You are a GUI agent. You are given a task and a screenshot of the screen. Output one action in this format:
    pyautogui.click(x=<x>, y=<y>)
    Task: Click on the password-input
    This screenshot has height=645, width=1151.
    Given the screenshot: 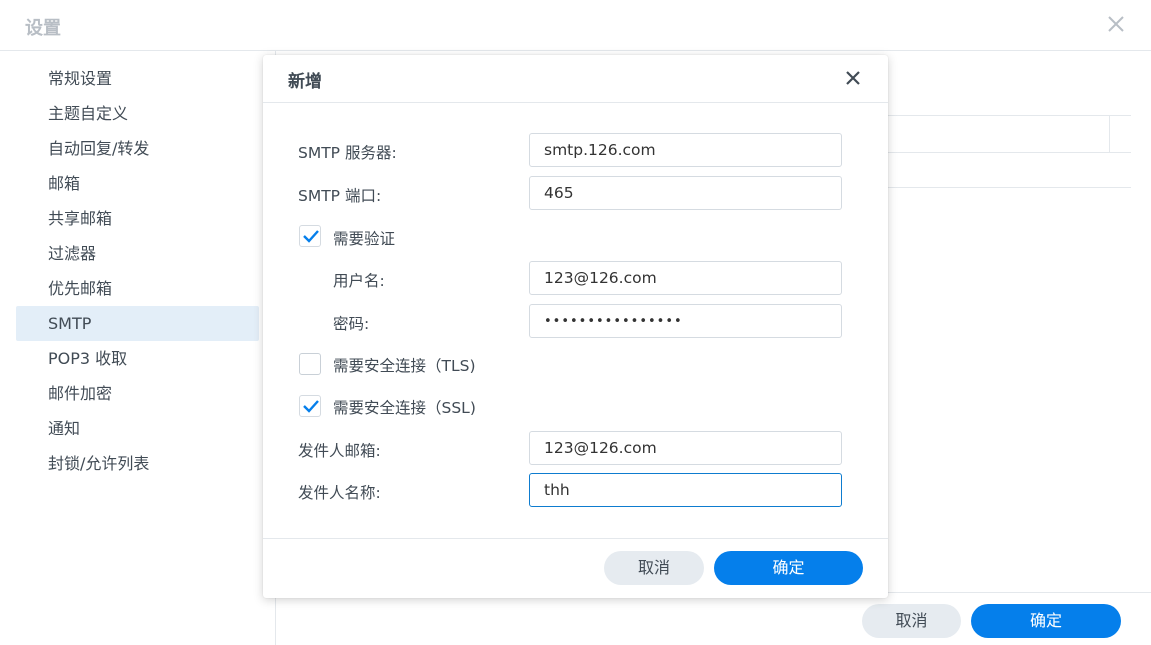 What is the action you would take?
    pyautogui.click(x=685, y=321)
    